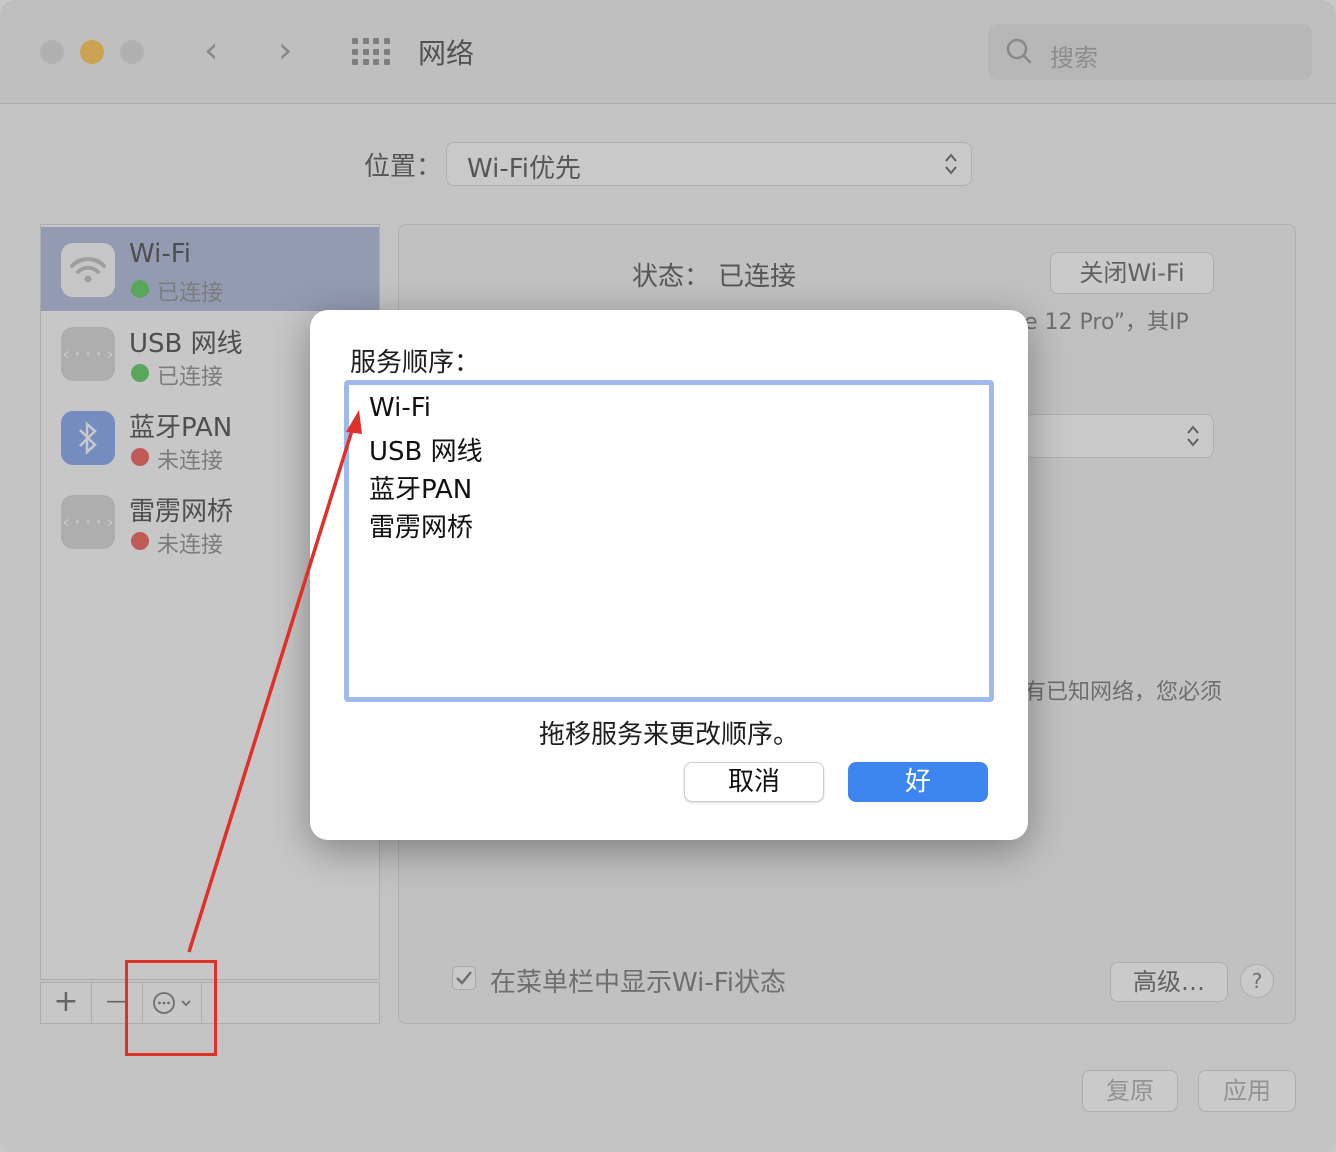 The image size is (1336, 1152). I want to click on dialog-title: 服务顺序：, so click(415, 363).